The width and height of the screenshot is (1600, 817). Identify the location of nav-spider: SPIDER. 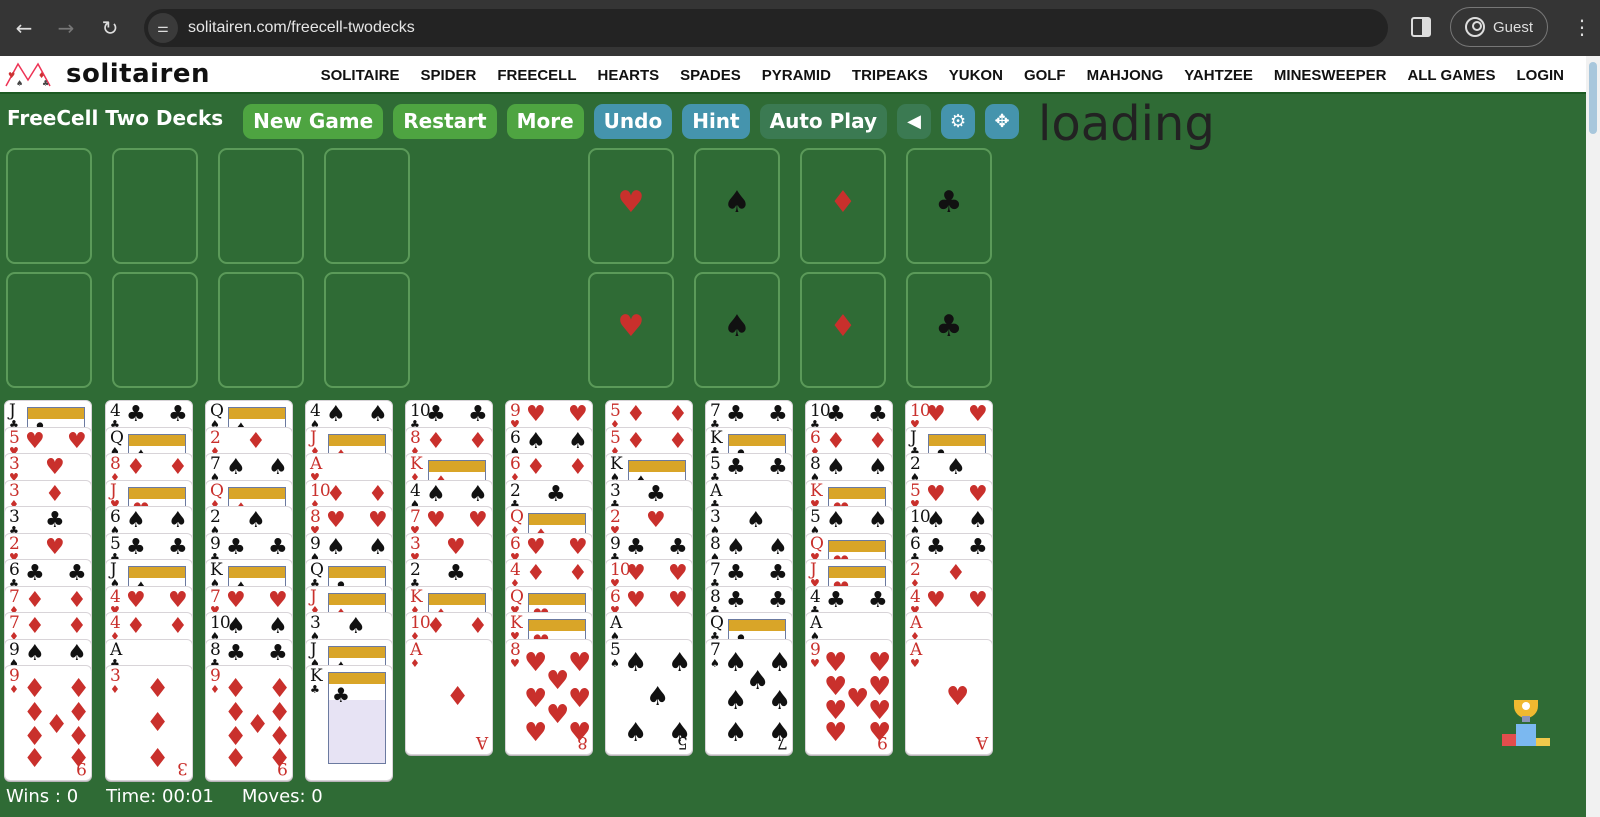
(448, 75).